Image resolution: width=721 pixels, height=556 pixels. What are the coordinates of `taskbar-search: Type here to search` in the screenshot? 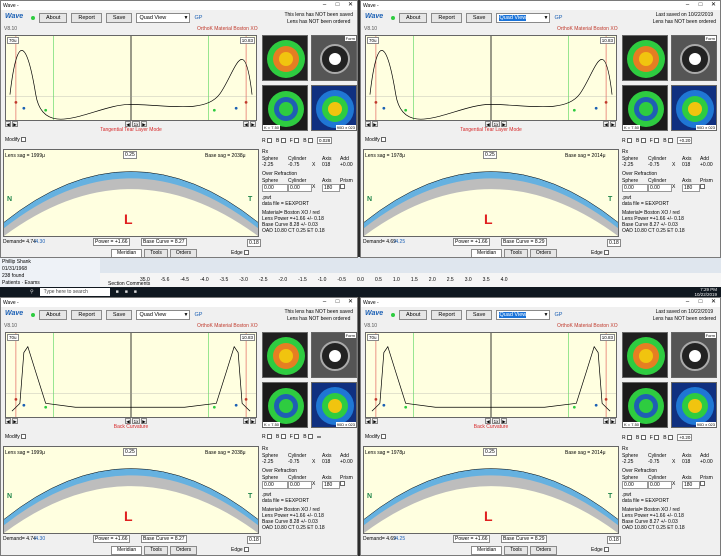 It's located at (74, 292).